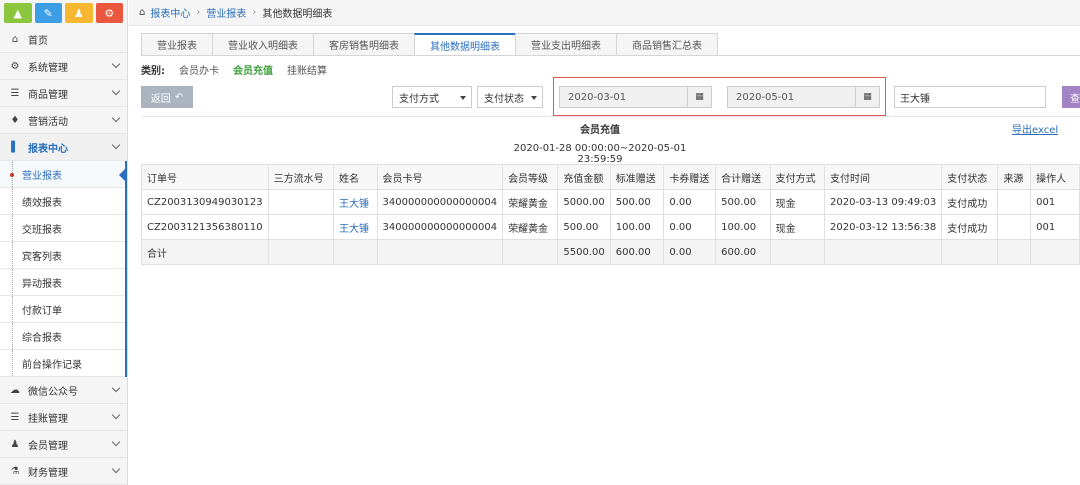  Describe the element at coordinates (565, 44) in the screenshot. I see `tab-expense-detail: 营业支出明细表` at that location.